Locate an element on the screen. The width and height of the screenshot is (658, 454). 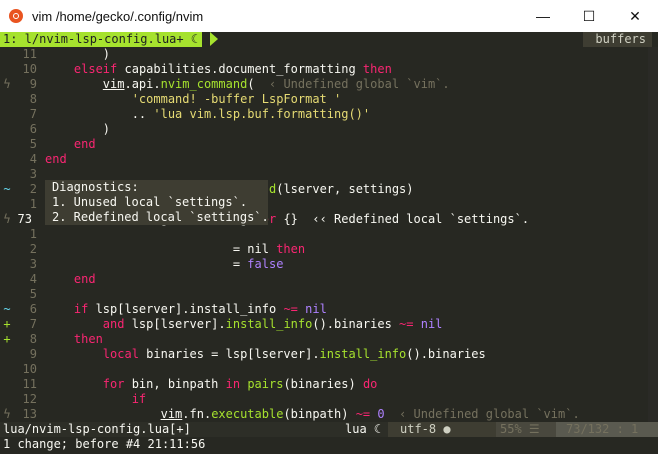
status-percent: 55% ☰ is located at coordinates (526, 429).